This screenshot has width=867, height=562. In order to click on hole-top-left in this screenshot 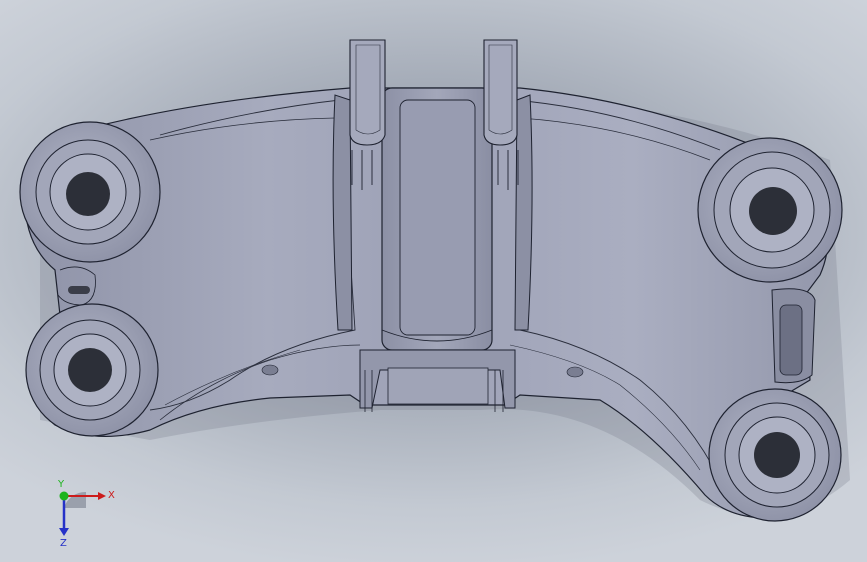, I will do `click(88, 194)`.